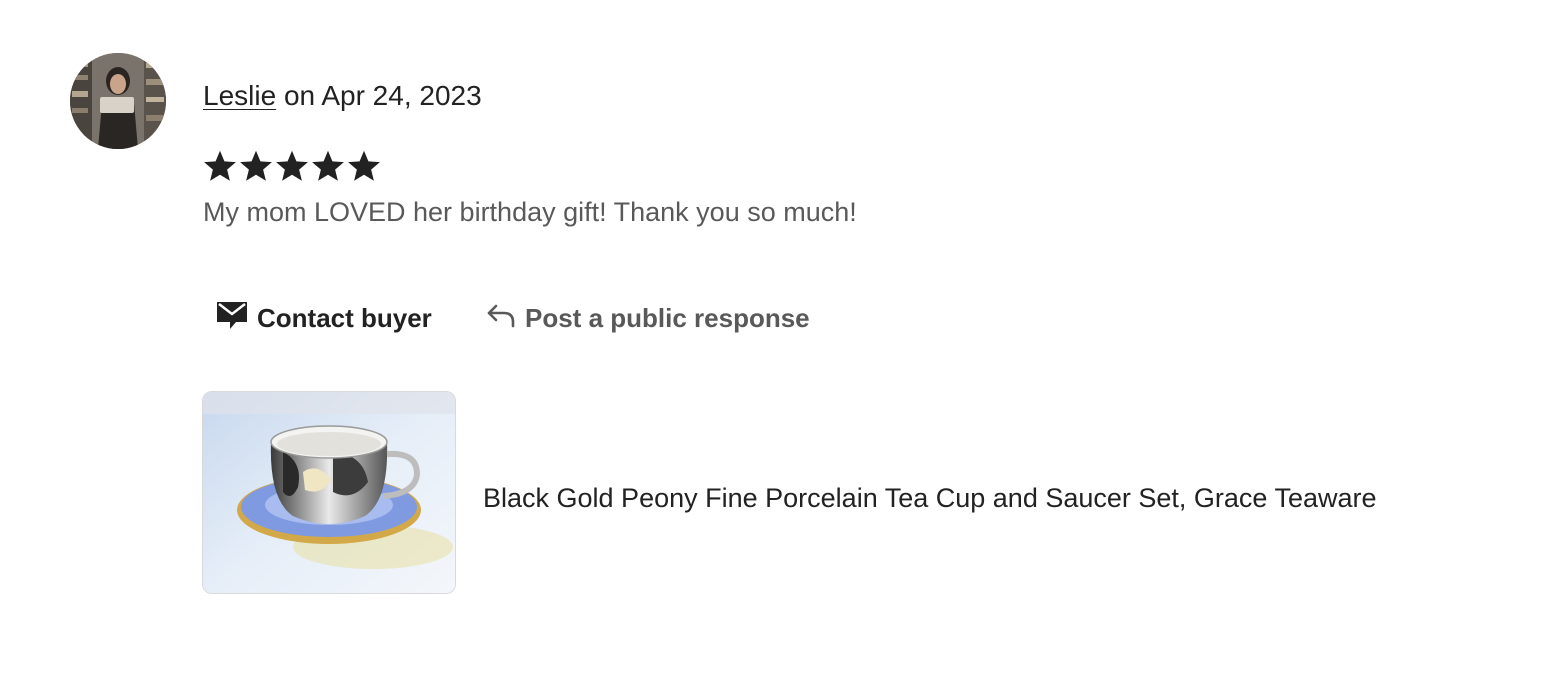  What do you see at coordinates (501, 318) in the screenshot?
I see `reply-arrow-icon` at bounding box center [501, 318].